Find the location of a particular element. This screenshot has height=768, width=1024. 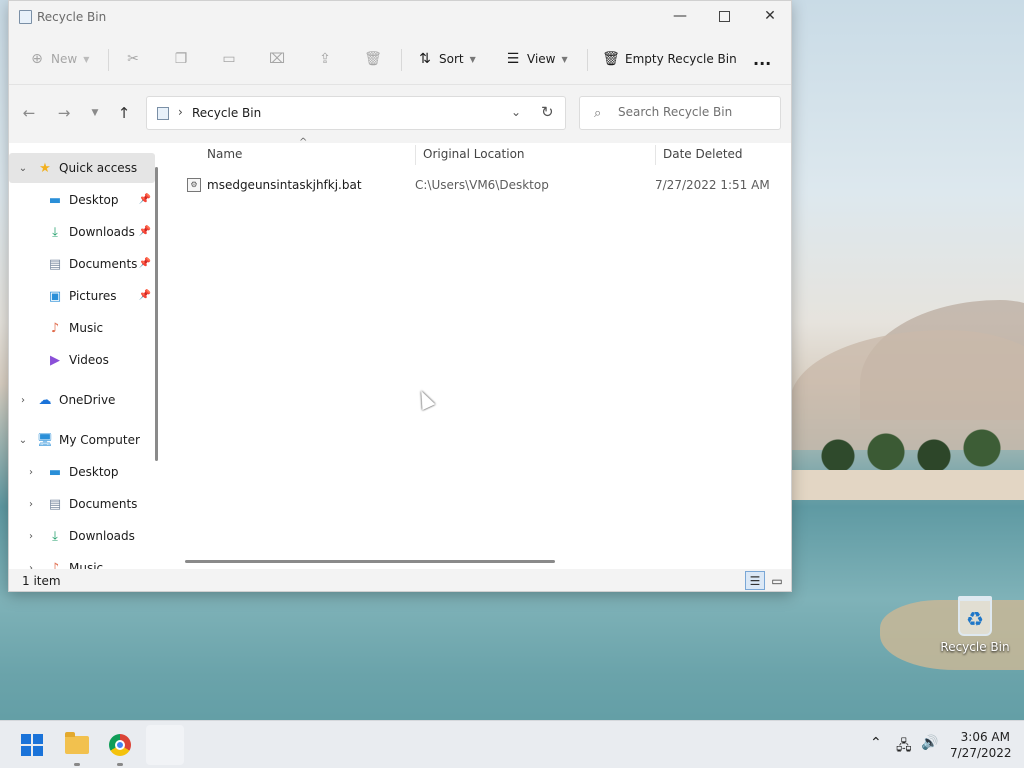

address-path: Recycle Bin is located at coordinates (226, 113).